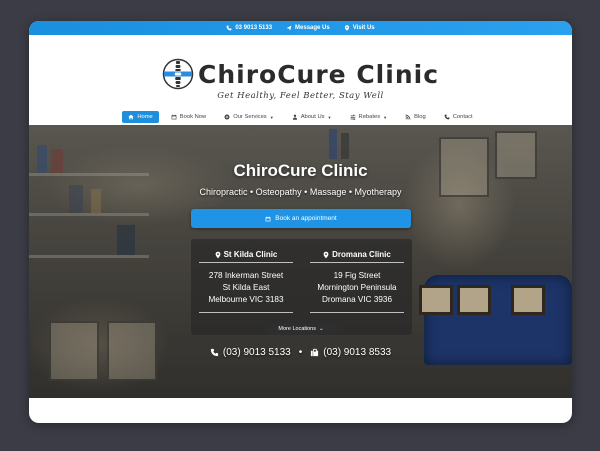  What do you see at coordinates (312, 28) in the screenshot?
I see `topbar-message-label: Message Us` at bounding box center [312, 28].